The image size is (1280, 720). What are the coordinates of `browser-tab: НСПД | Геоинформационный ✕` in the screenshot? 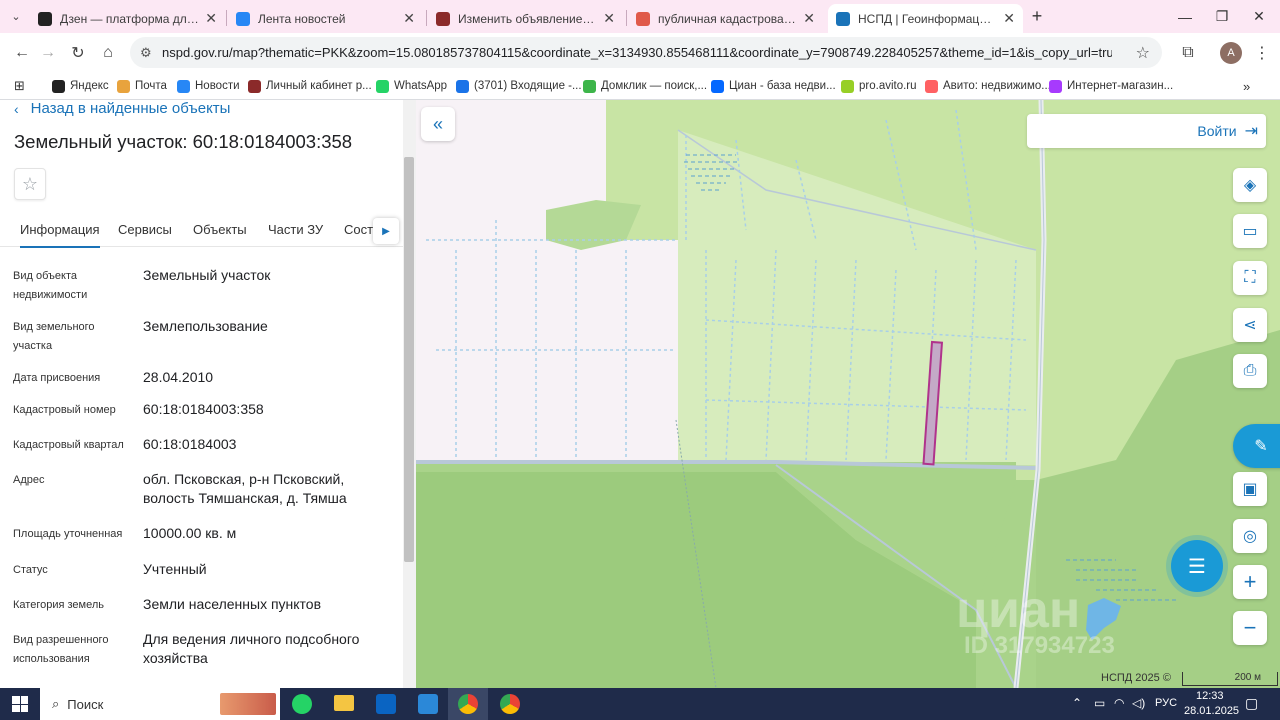 It's located at (925, 18).